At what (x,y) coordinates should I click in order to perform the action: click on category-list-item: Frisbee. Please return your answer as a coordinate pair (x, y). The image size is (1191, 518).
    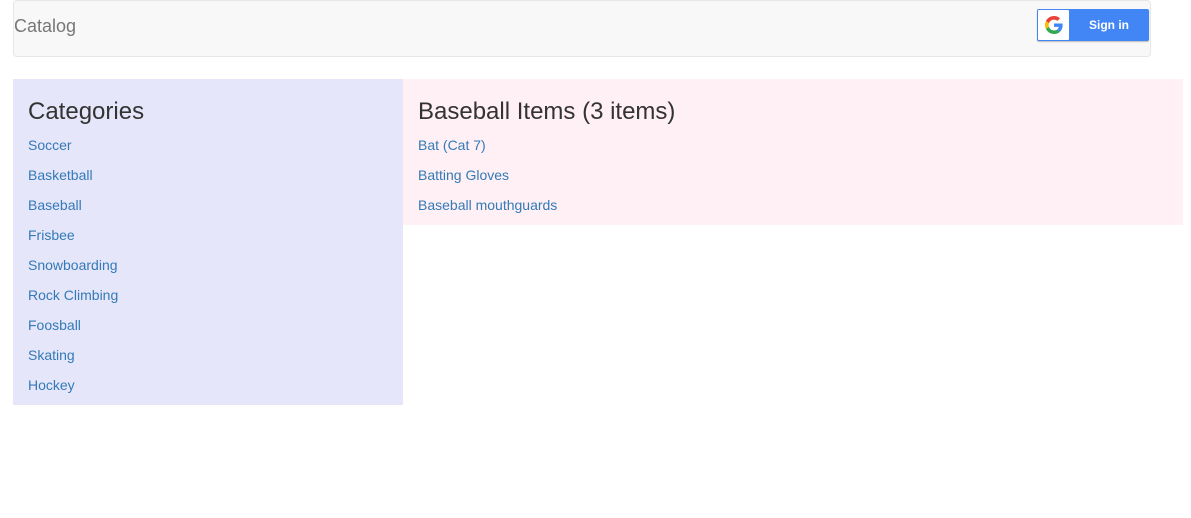
    Looking at the image, I should click on (73, 240).